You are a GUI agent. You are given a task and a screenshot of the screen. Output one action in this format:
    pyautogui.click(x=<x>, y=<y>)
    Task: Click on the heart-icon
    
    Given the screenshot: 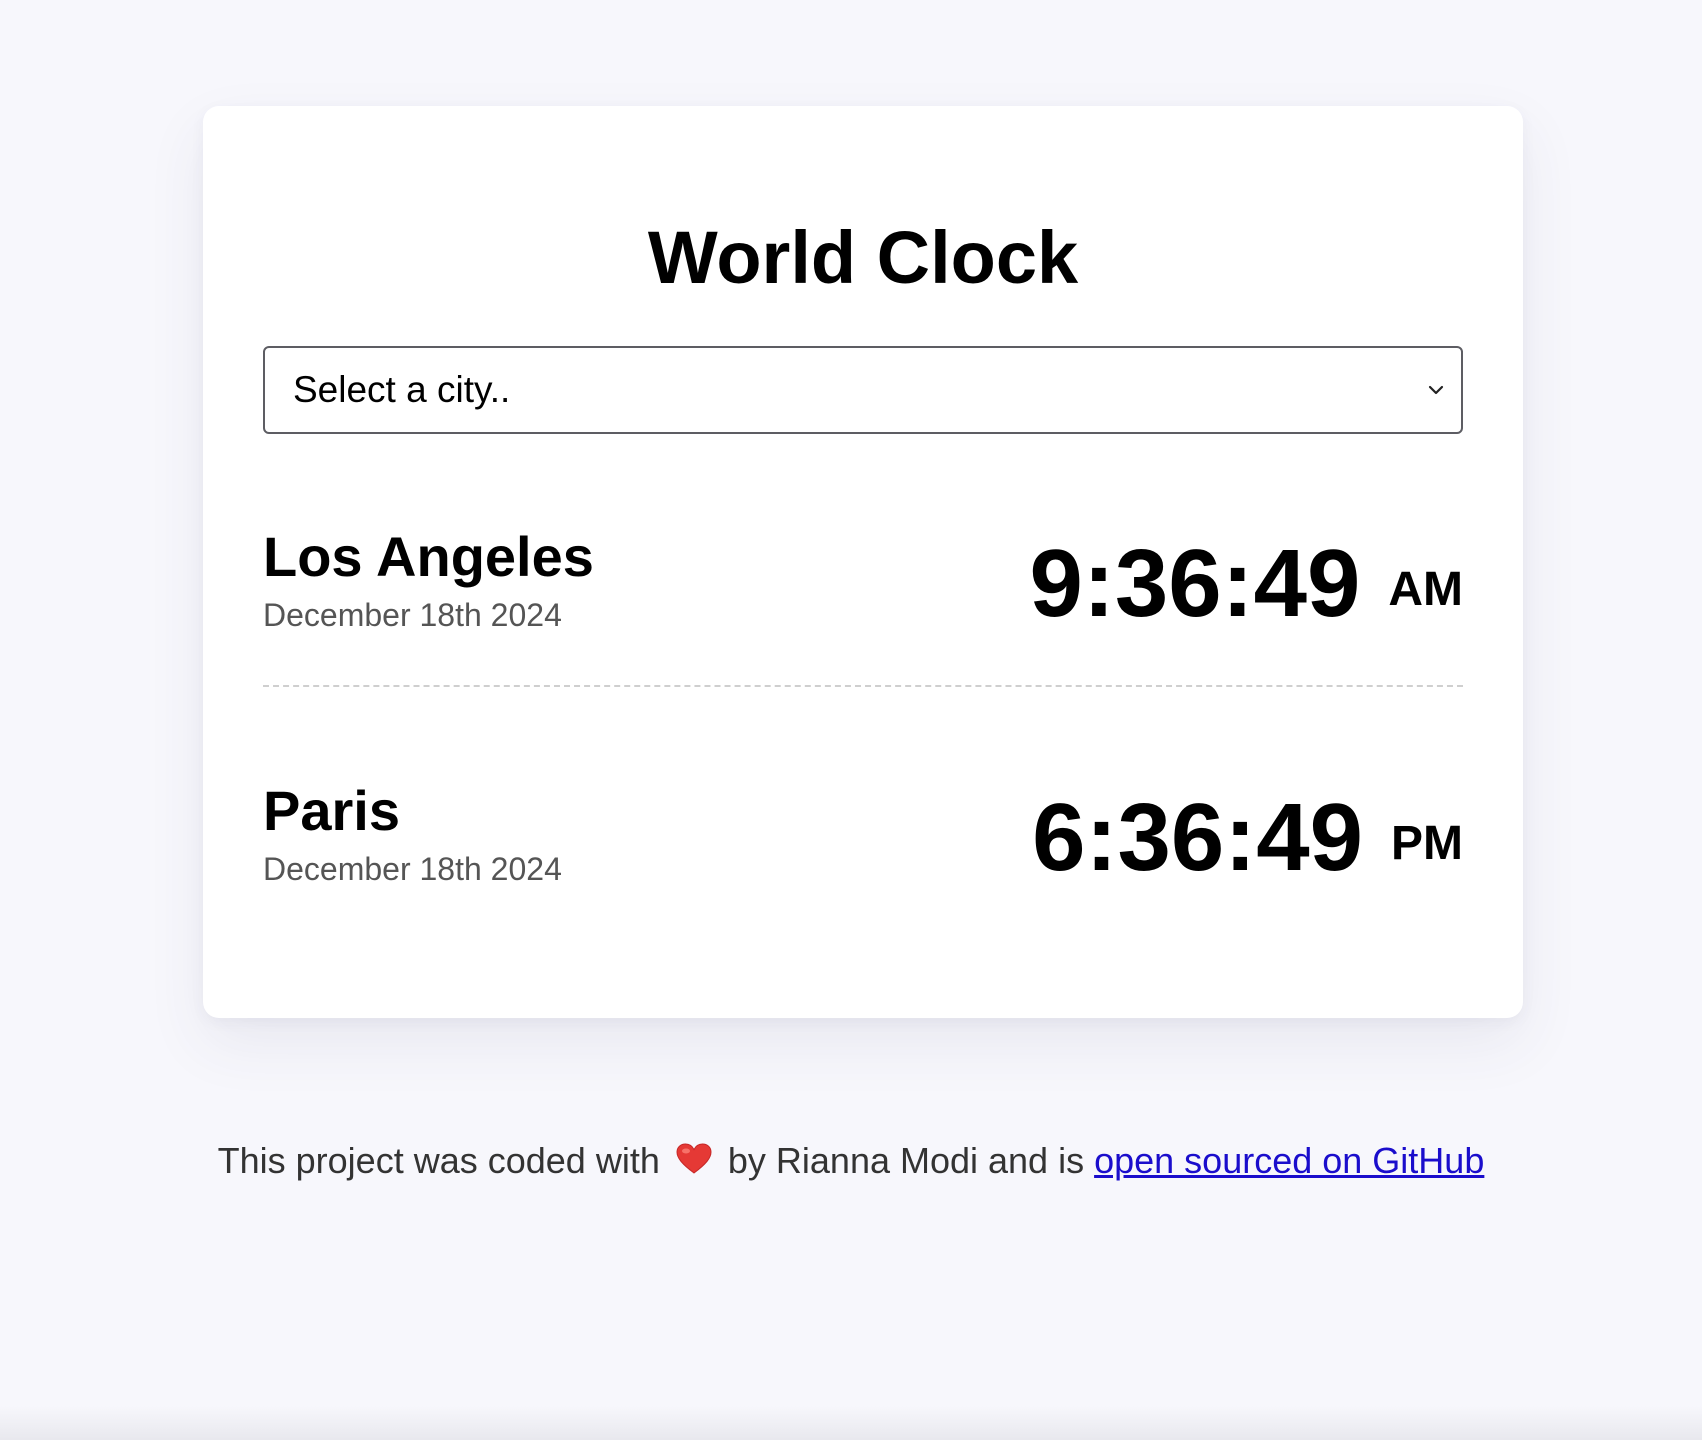 What is the action you would take?
    pyautogui.click(x=694, y=1158)
    